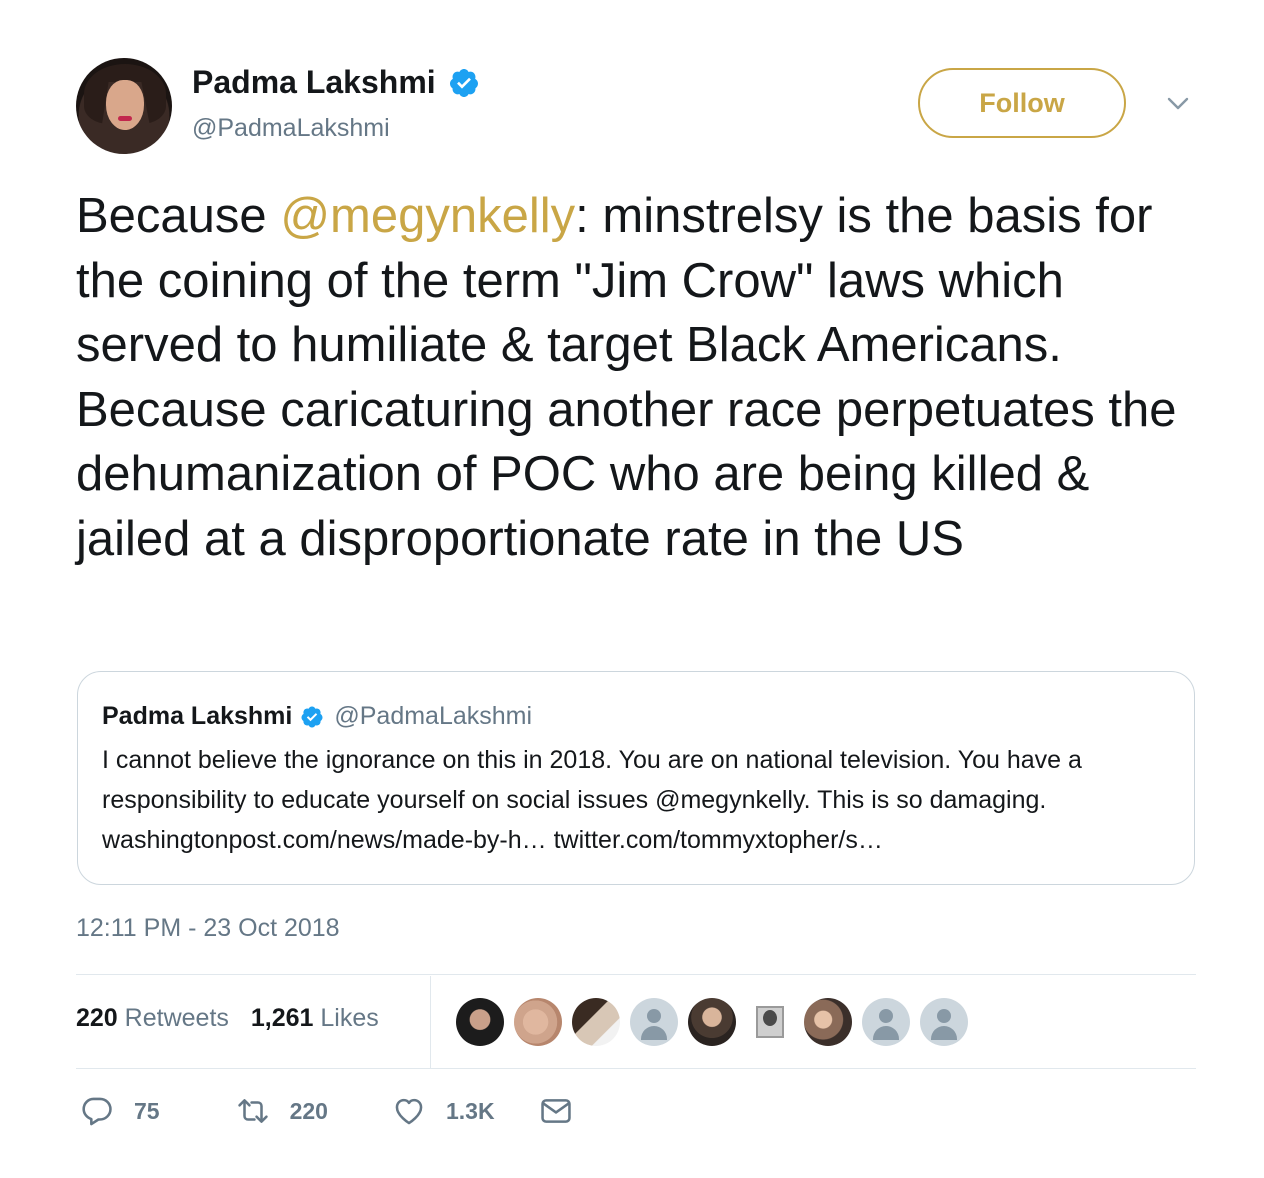 This screenshot has width=1264, height=1178. I want to click on liker-avatars, so click(712, 1022).